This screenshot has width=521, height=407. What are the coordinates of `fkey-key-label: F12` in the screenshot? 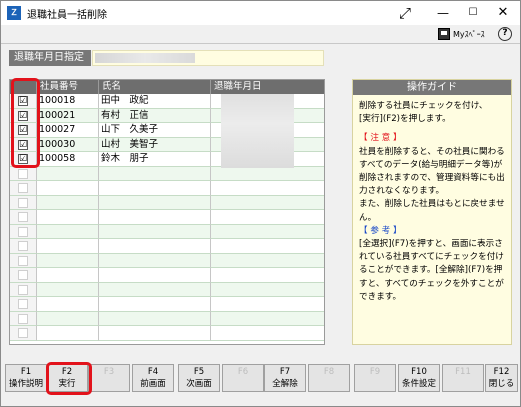 It's located at (501, 372).